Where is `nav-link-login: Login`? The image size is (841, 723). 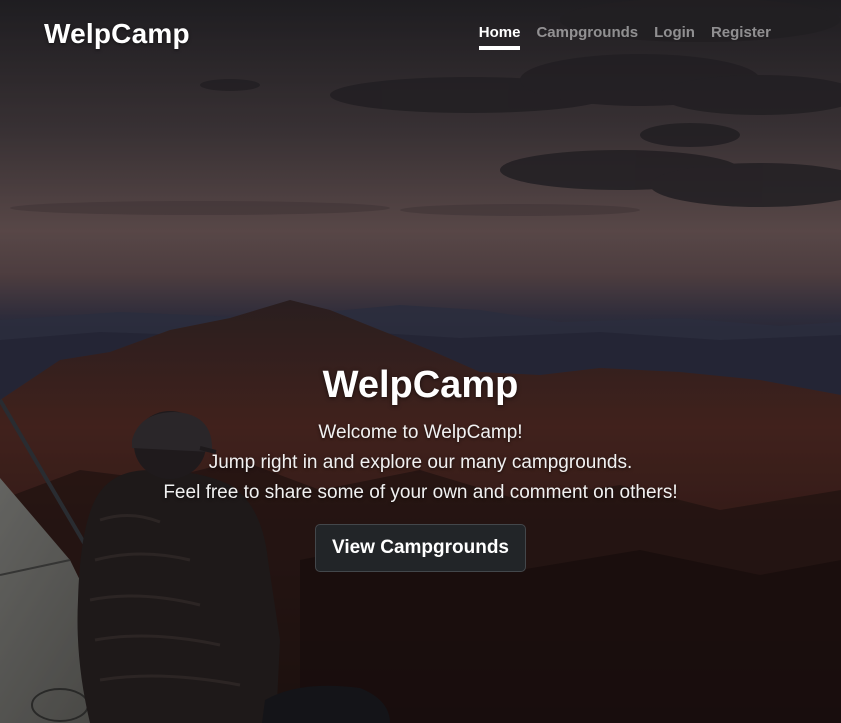
nav-link-login: Login is located at coordinates (674, 37).